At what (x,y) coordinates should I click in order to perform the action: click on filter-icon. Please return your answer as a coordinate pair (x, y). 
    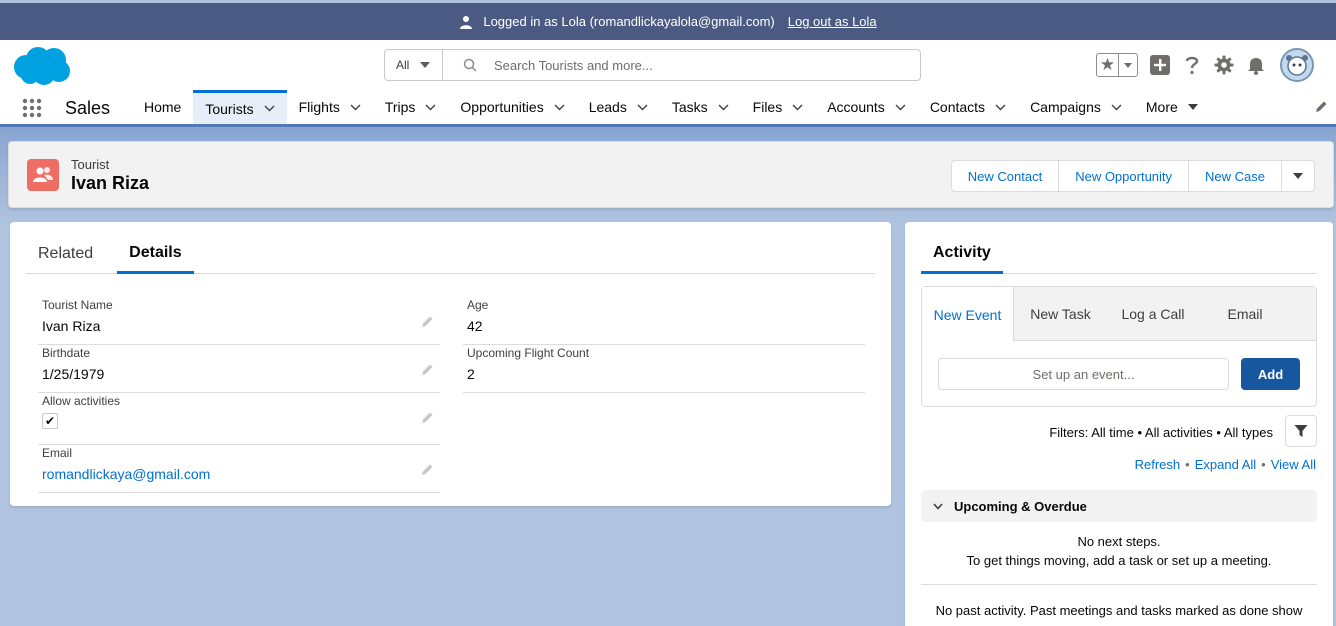
    Looking at the image, I should click on (1301, 431).